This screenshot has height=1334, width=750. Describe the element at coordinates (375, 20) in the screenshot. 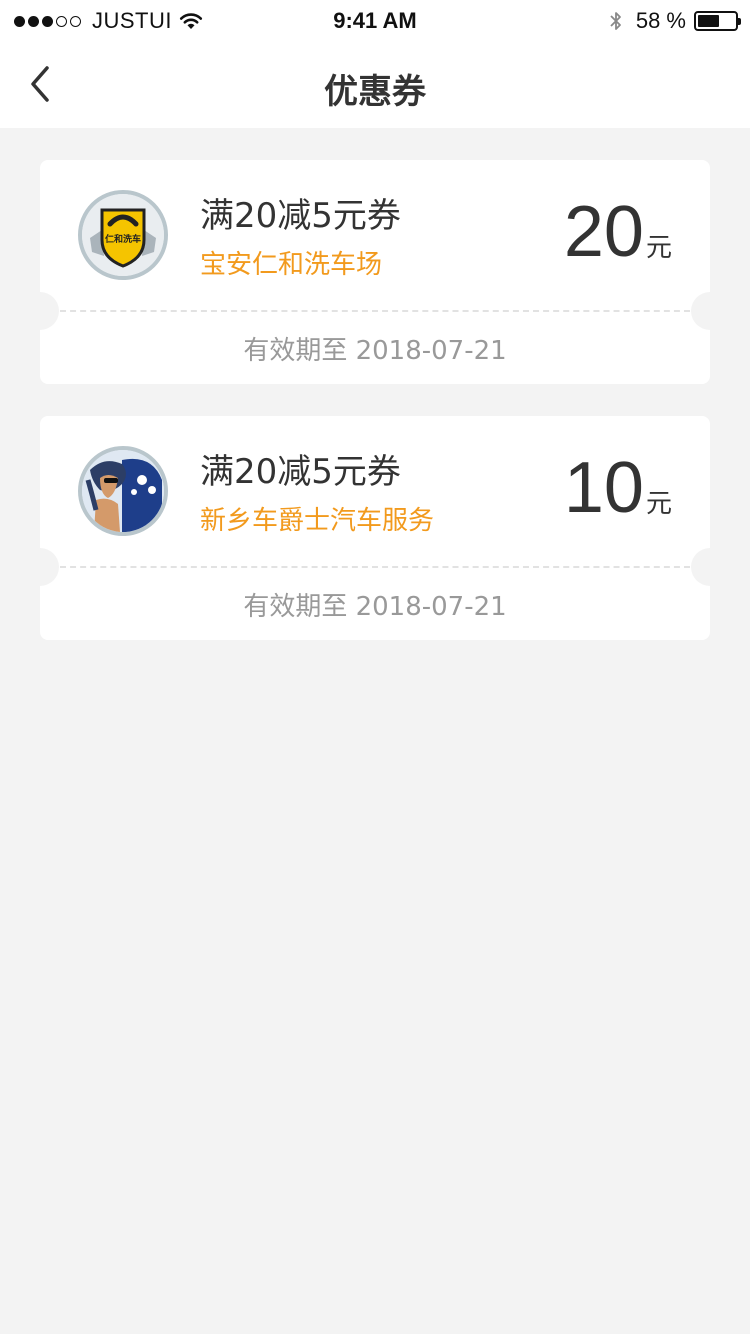

I see `status-bar: JUSTUI 9:41 AM 58 %` at that location.